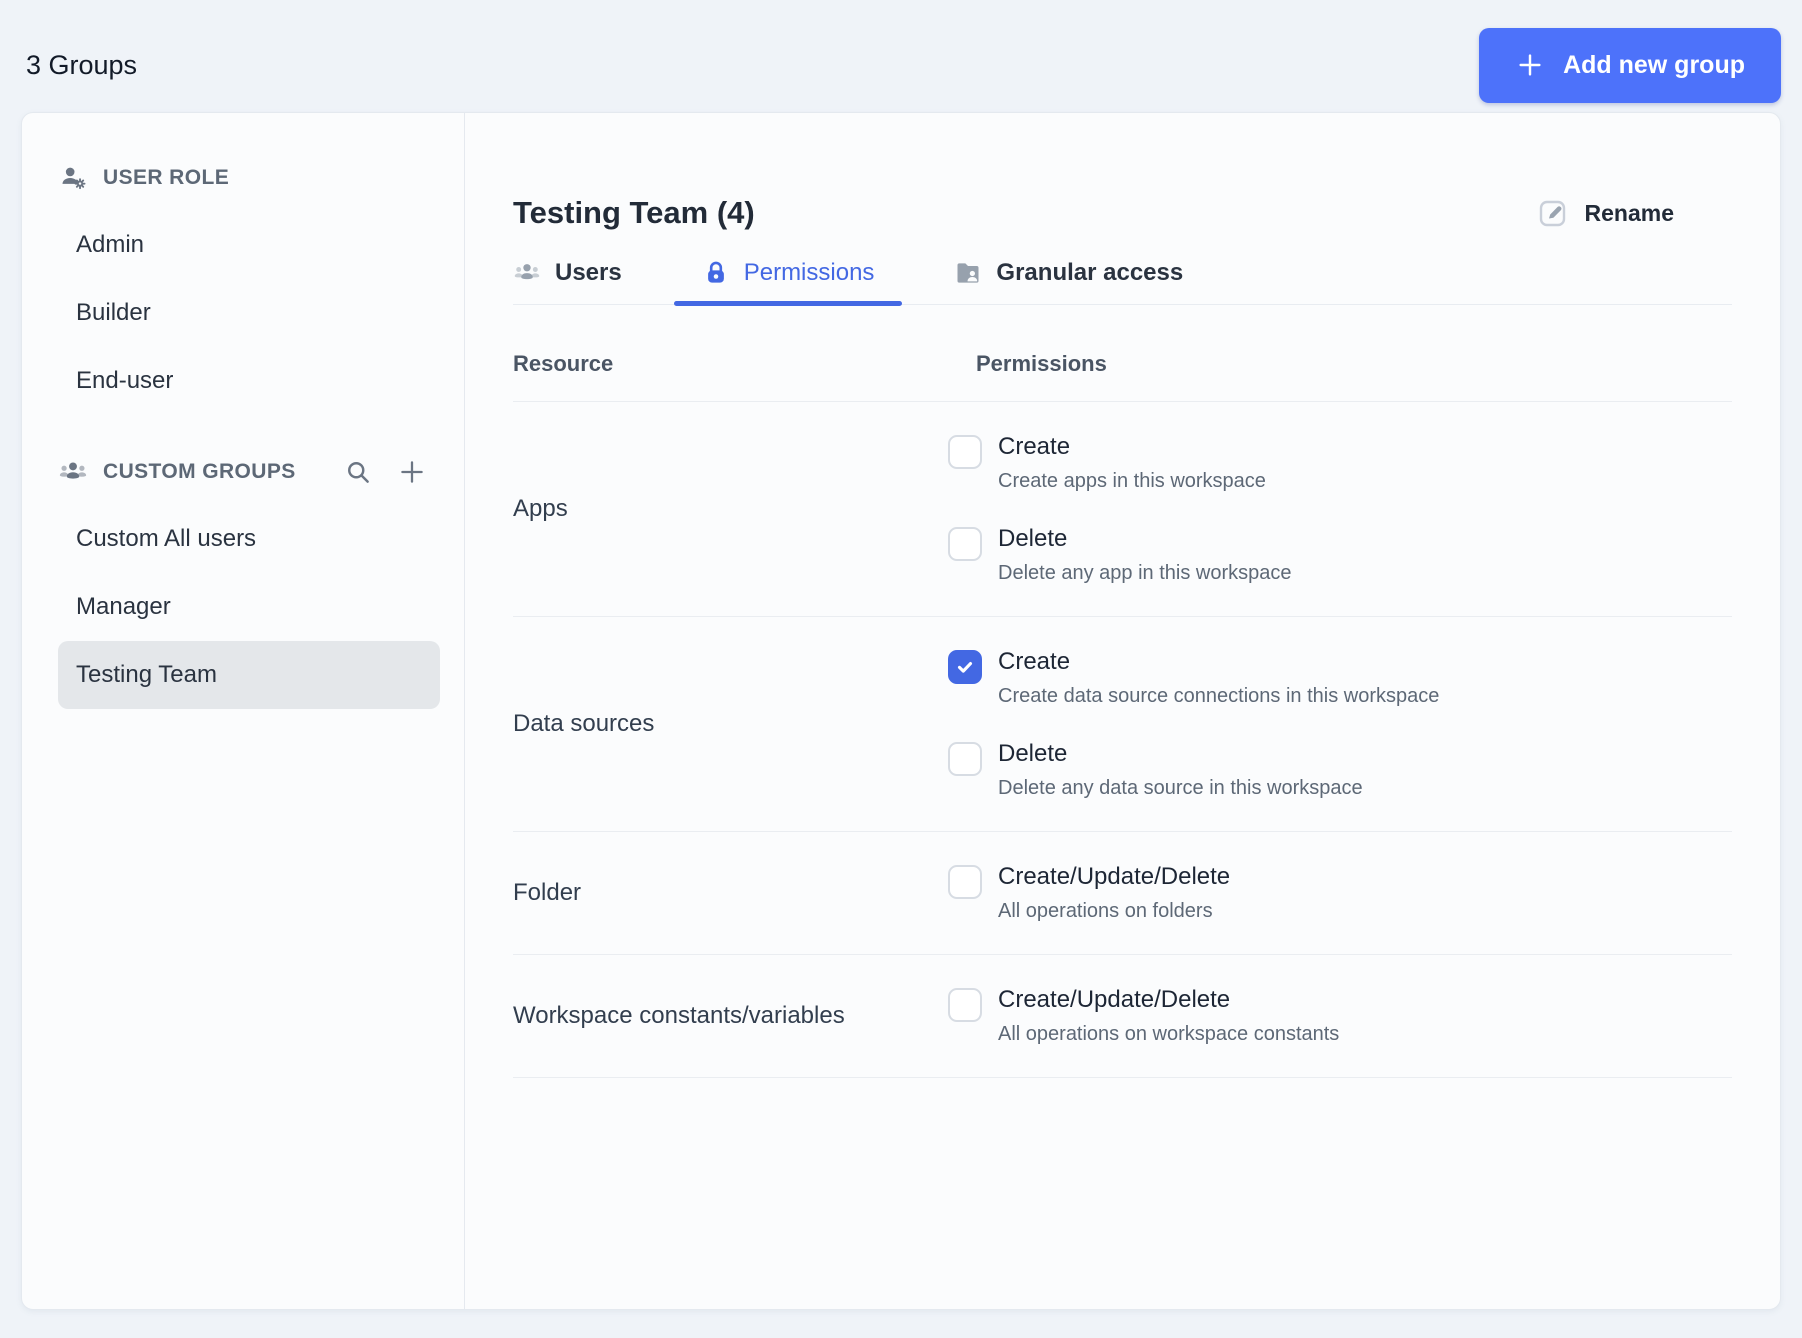  Describe the element at coordinates (82, 64) in the screenshot. I see `page-title: 3 Groups` at that location.